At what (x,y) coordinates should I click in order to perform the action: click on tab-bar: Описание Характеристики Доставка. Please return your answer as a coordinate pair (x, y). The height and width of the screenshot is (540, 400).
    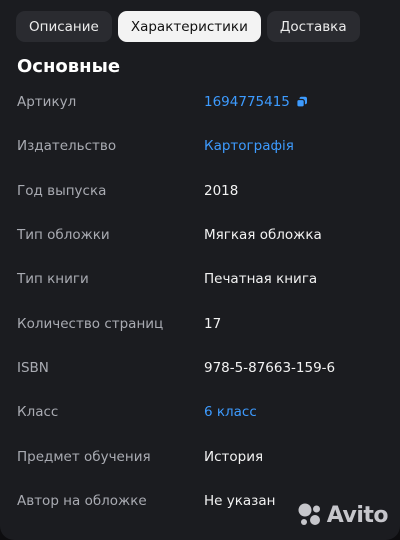
    Looking at the image, I should click on (188, 26).